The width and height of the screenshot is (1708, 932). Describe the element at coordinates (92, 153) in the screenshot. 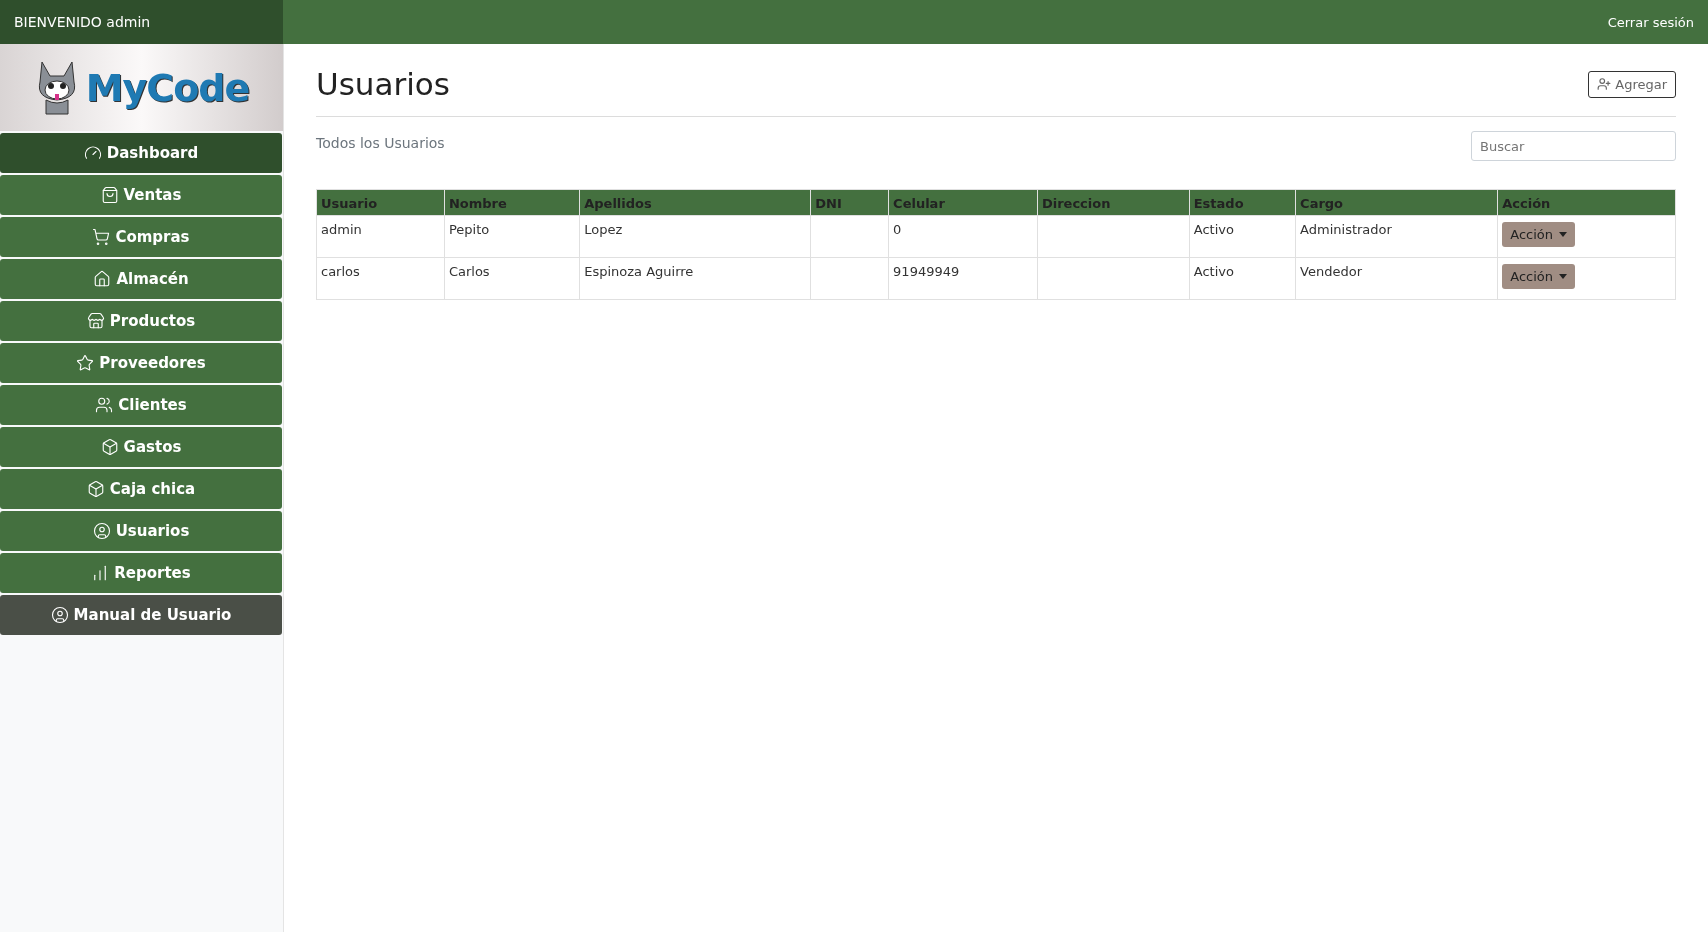

I see `gauge-icon` at that location.